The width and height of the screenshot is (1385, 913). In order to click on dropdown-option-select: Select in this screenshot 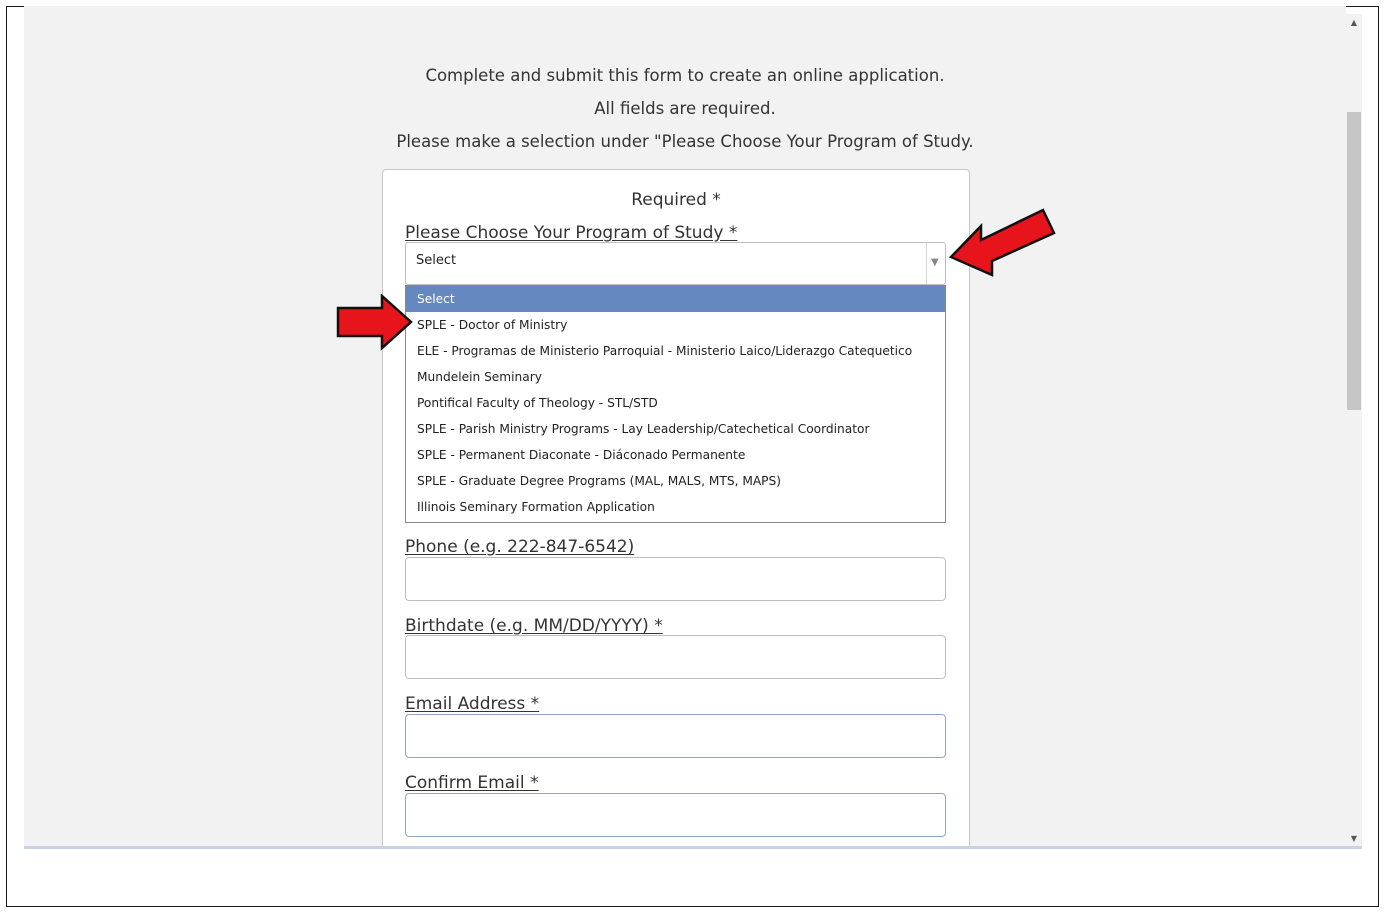, I will do `click(675, 299)`.